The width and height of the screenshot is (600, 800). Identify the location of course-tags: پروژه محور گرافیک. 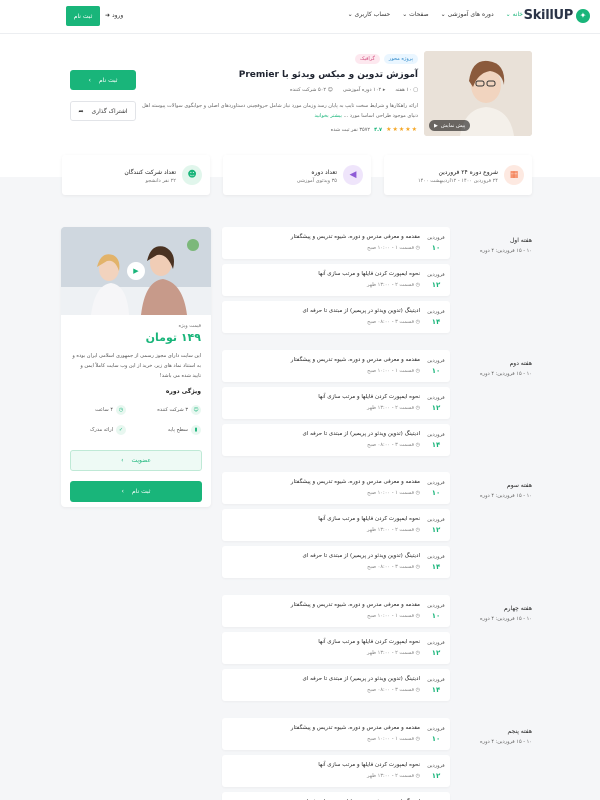
(386, 59).